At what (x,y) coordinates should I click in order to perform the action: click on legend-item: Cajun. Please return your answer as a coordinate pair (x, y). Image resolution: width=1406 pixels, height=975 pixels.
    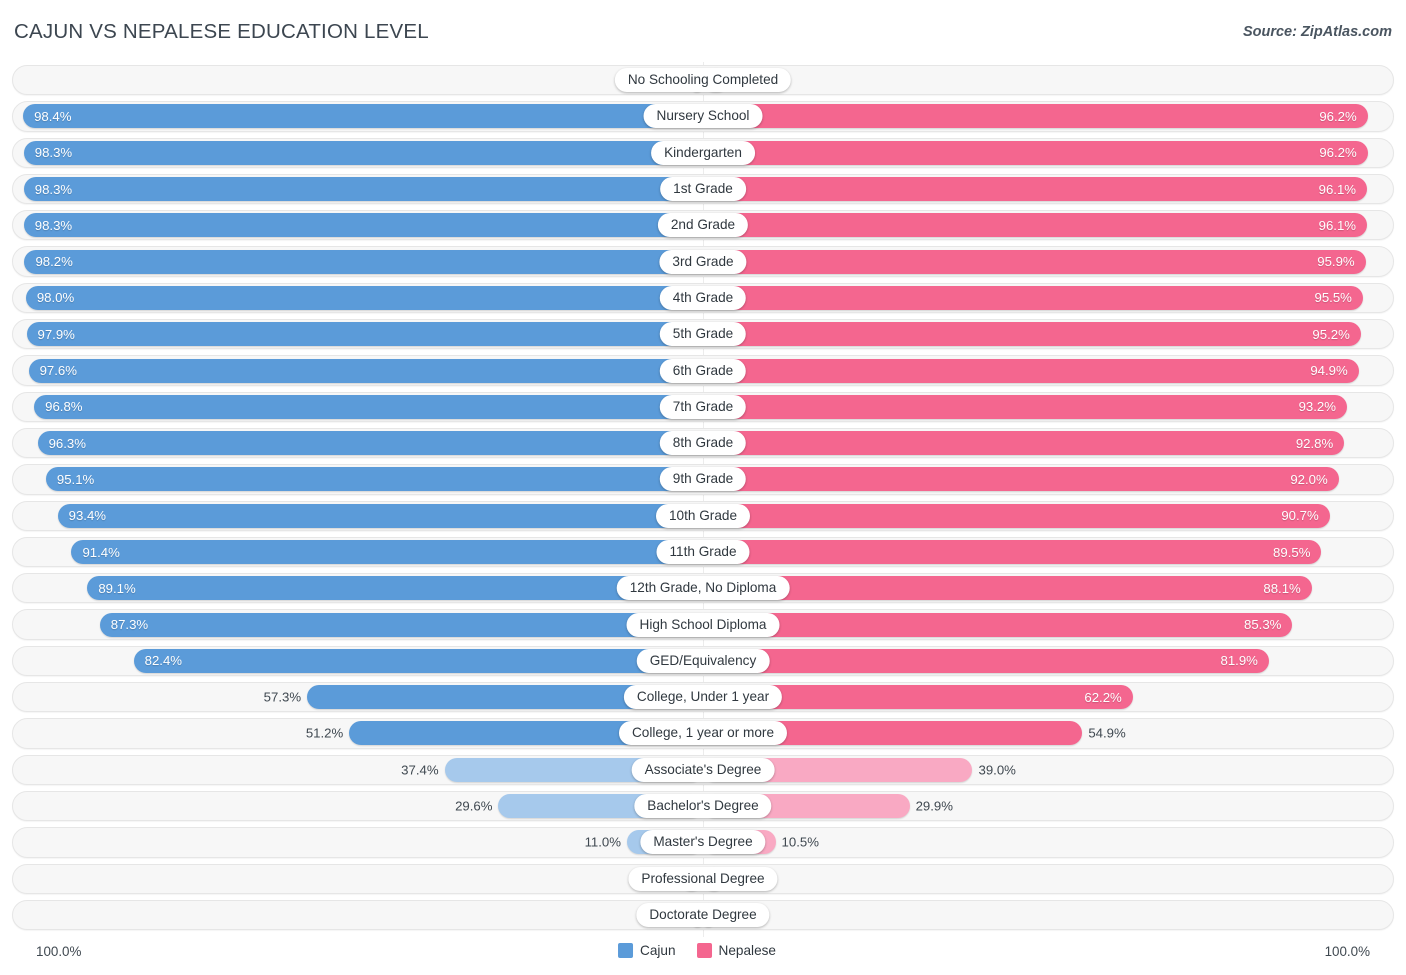
    Looking at the image, I should click on (647, 950).